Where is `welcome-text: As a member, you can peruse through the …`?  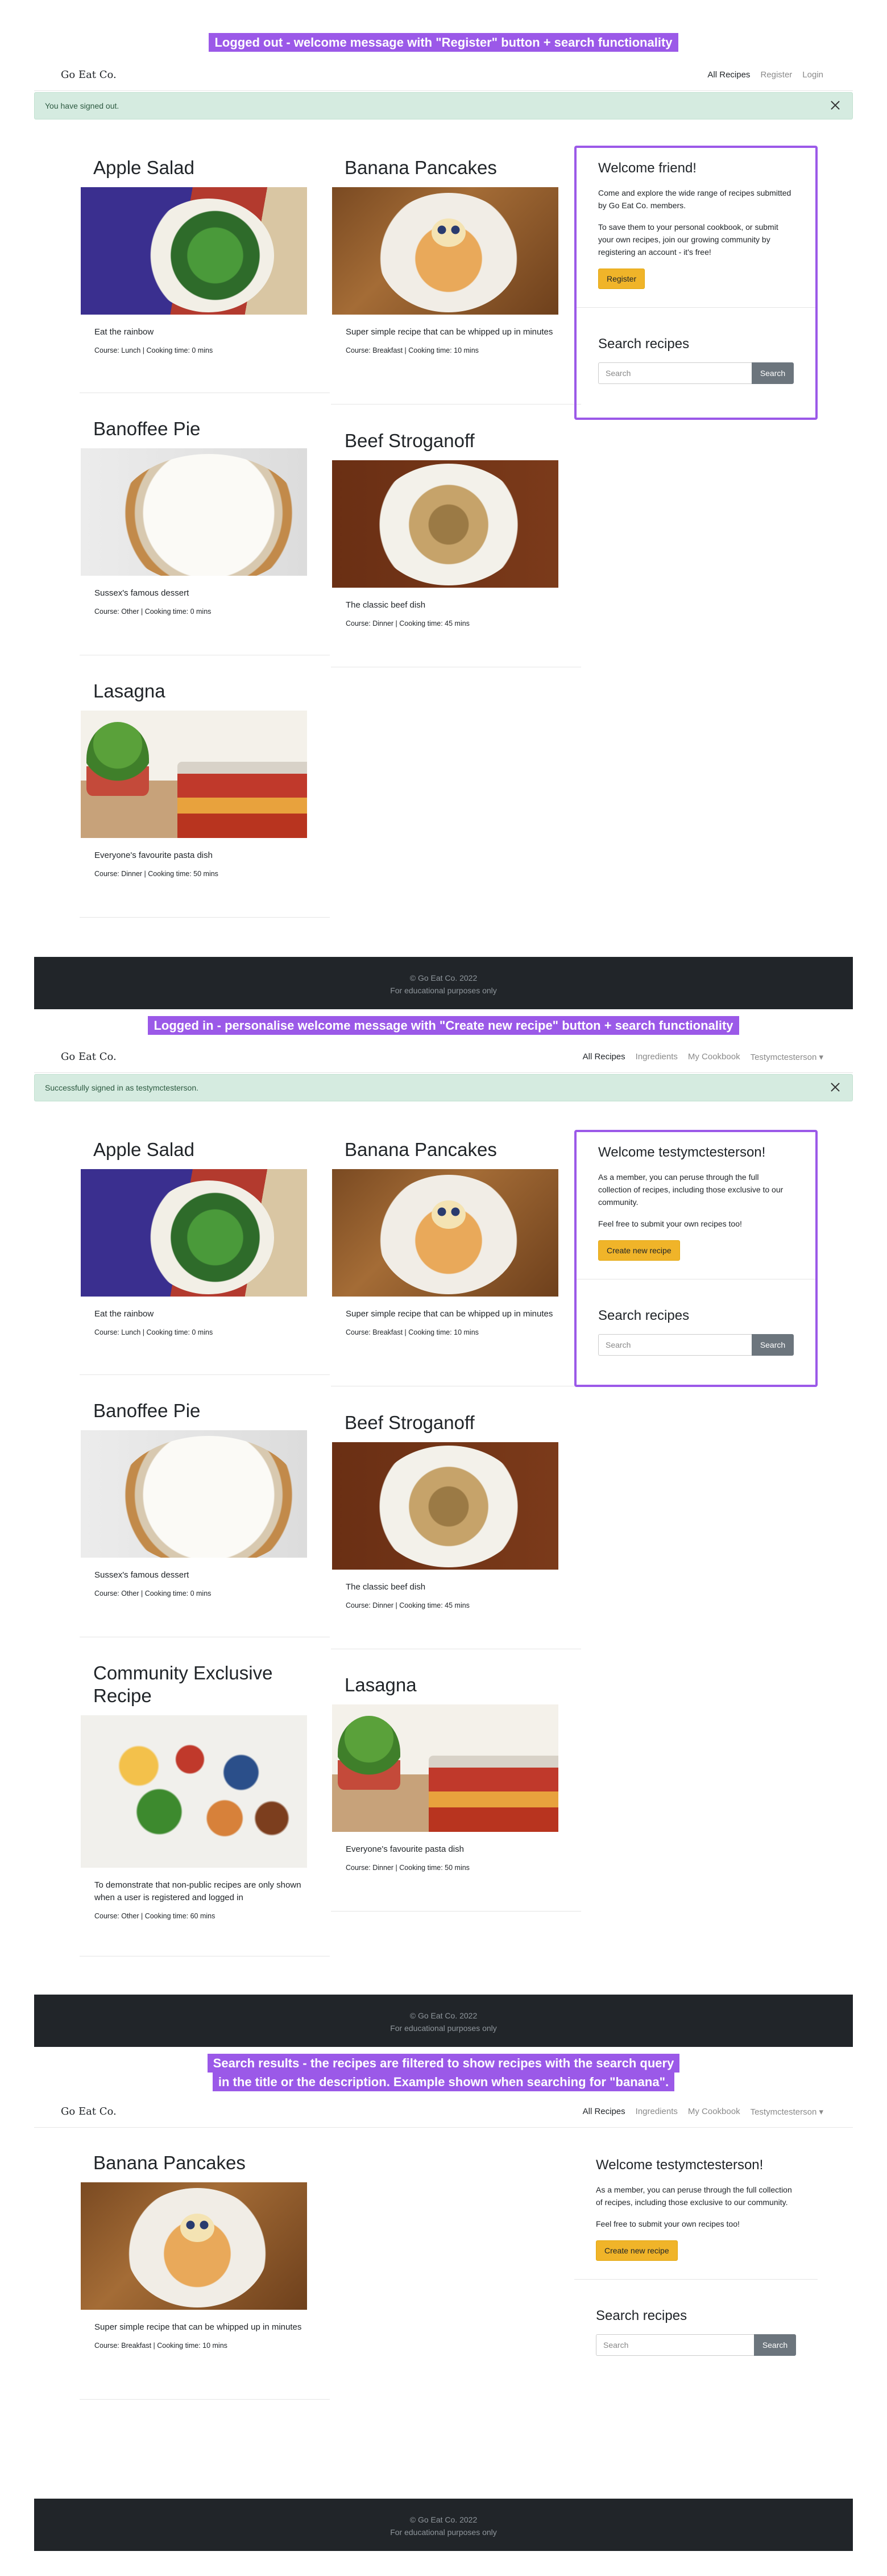 welcome-text: As a member, you can peruse through the … is located at coordinates (691, 1190).